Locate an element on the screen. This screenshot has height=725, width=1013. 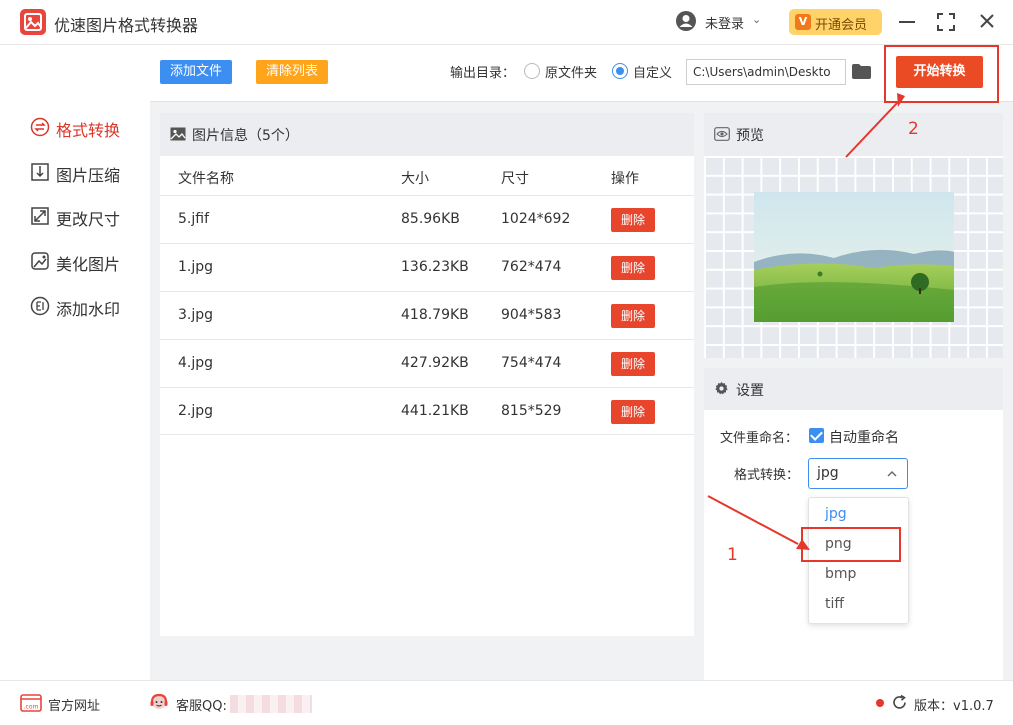
highlight-png-frame is located at coordinates (851, 544).